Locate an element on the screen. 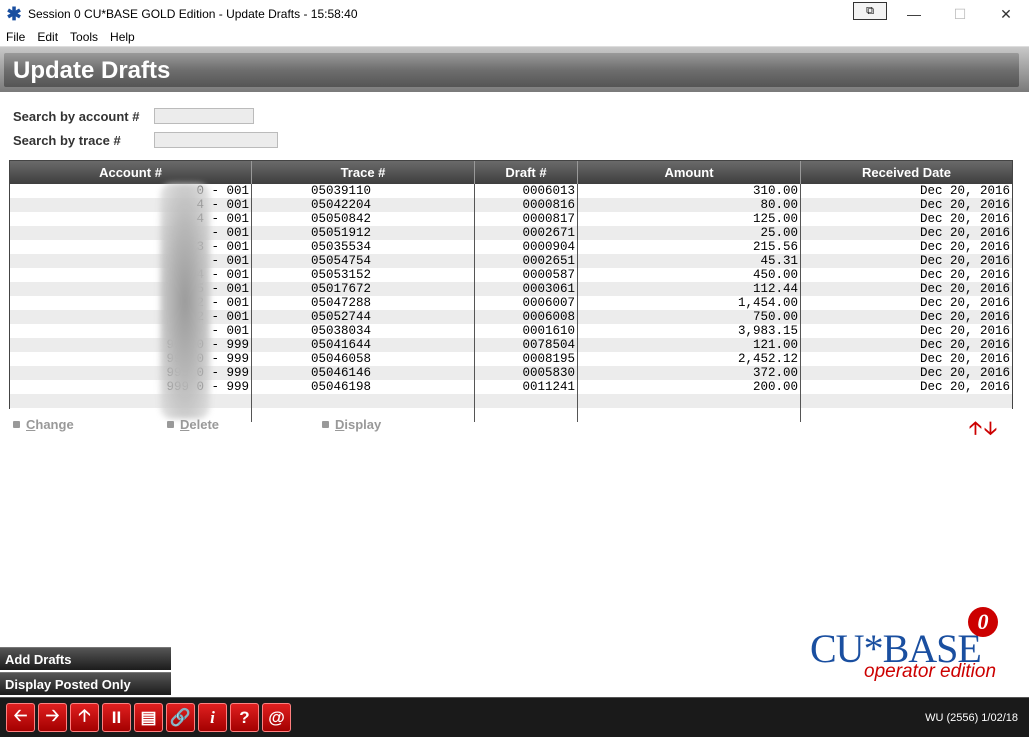 The image size is (1029, 744). redaction-blur is located at coordinates (185, 301).